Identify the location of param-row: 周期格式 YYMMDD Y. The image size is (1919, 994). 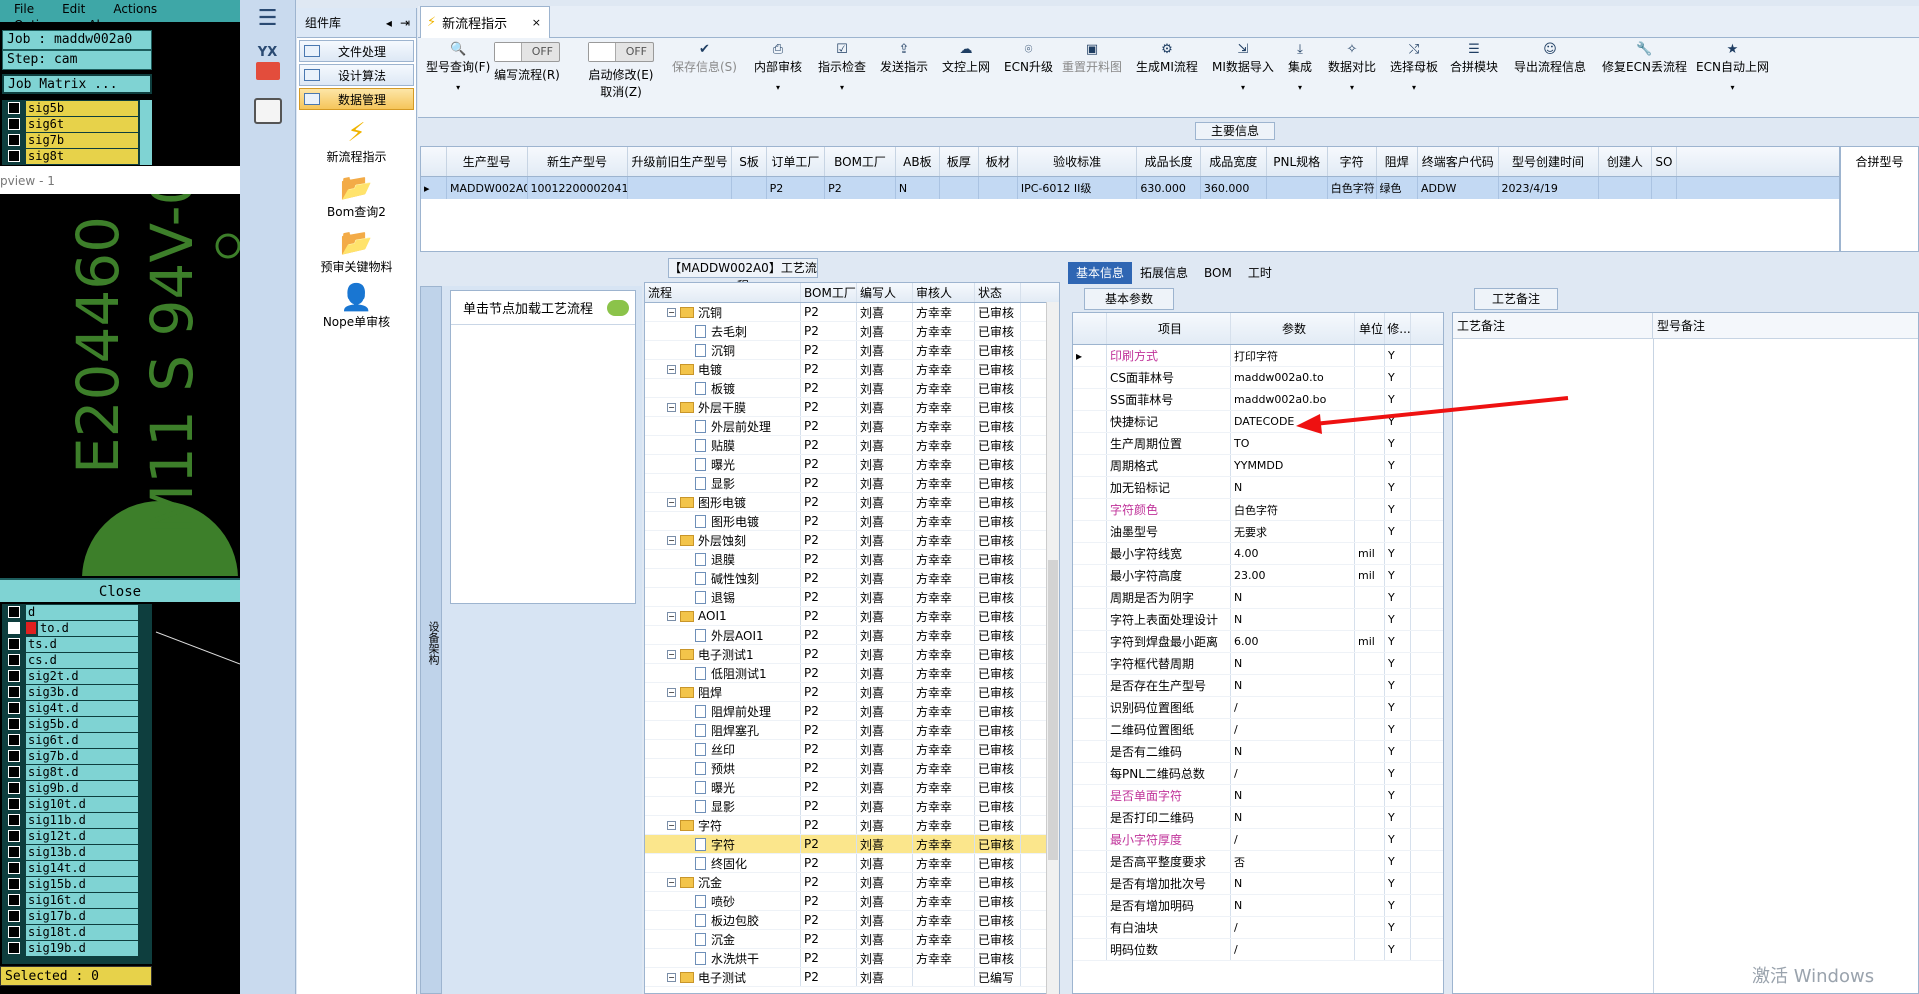
(1258, 466).